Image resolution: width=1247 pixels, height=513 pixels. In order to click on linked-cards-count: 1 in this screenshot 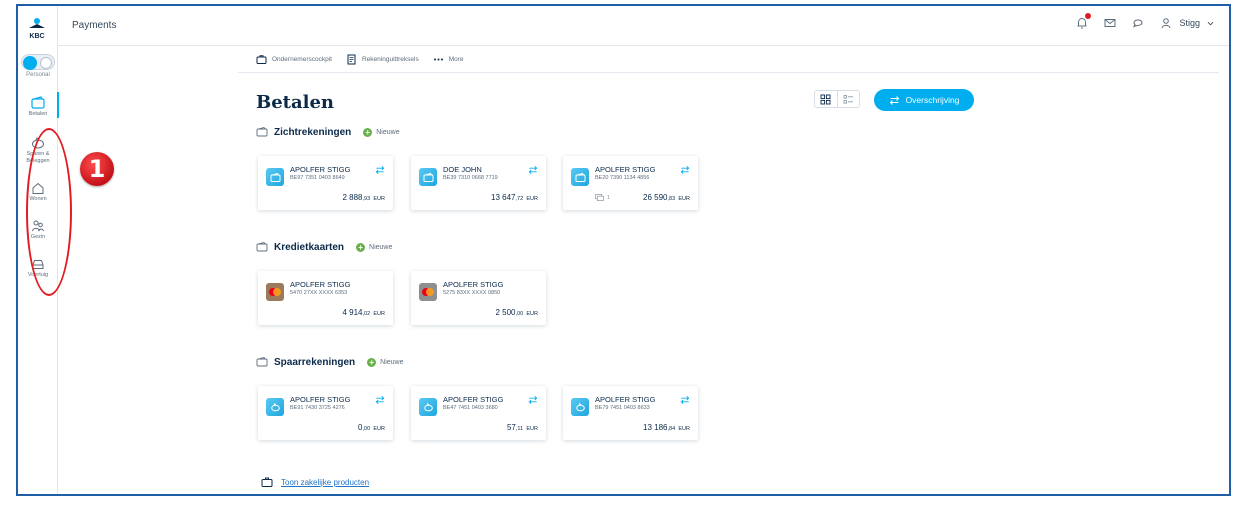, I will do `click(602, 197)`.